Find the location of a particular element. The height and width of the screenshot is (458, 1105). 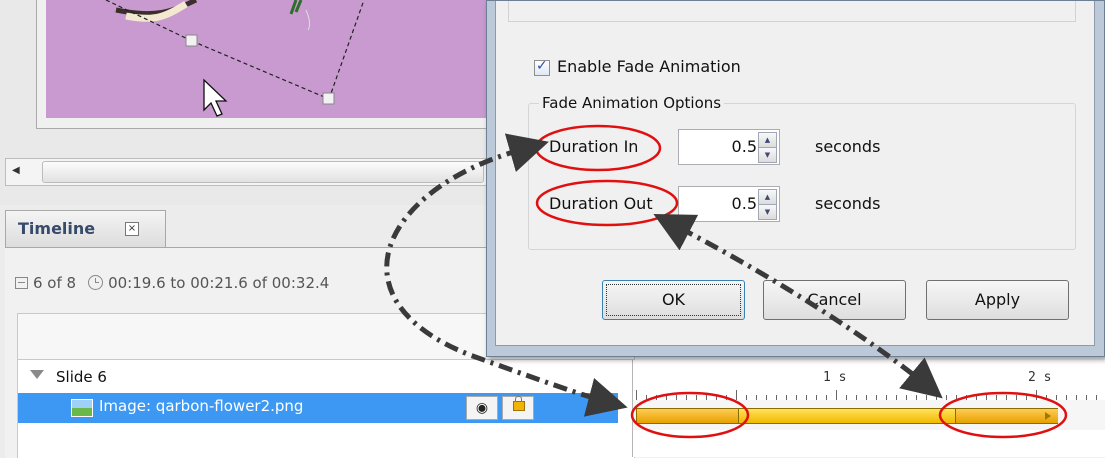

duration-out-value: 0.5 is located at coordinates (744, 203).